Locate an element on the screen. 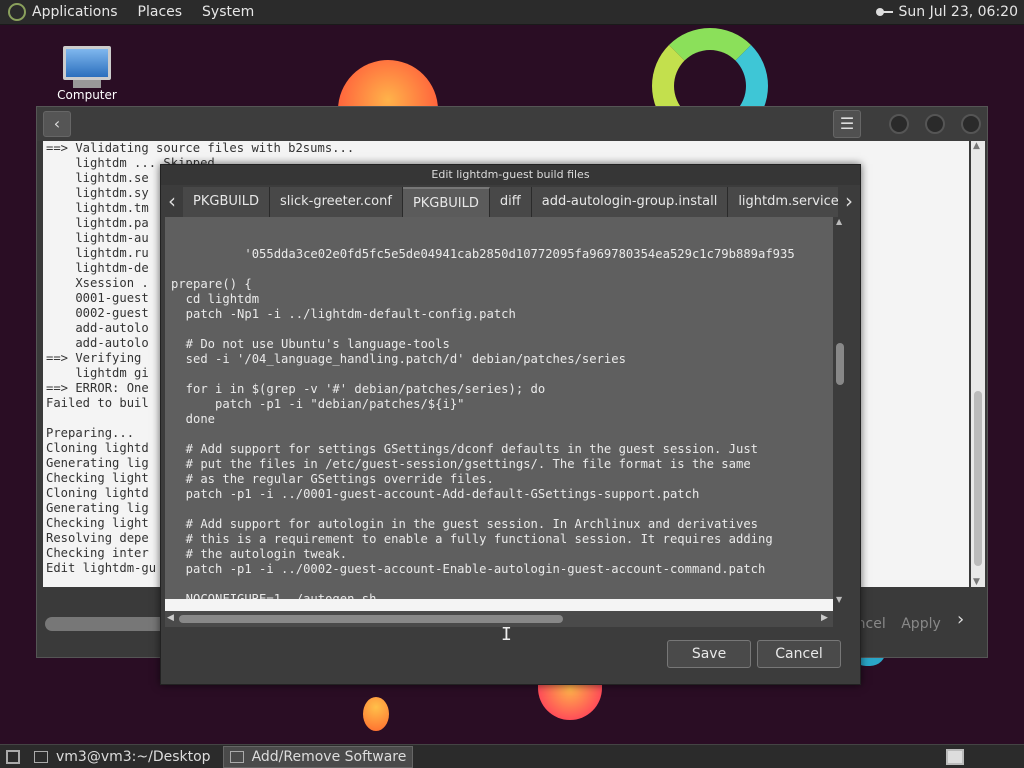  bottom-taskbar: vm3@vm3:~/Desktop Add/Remove Software is located at coordinates (512, 756).